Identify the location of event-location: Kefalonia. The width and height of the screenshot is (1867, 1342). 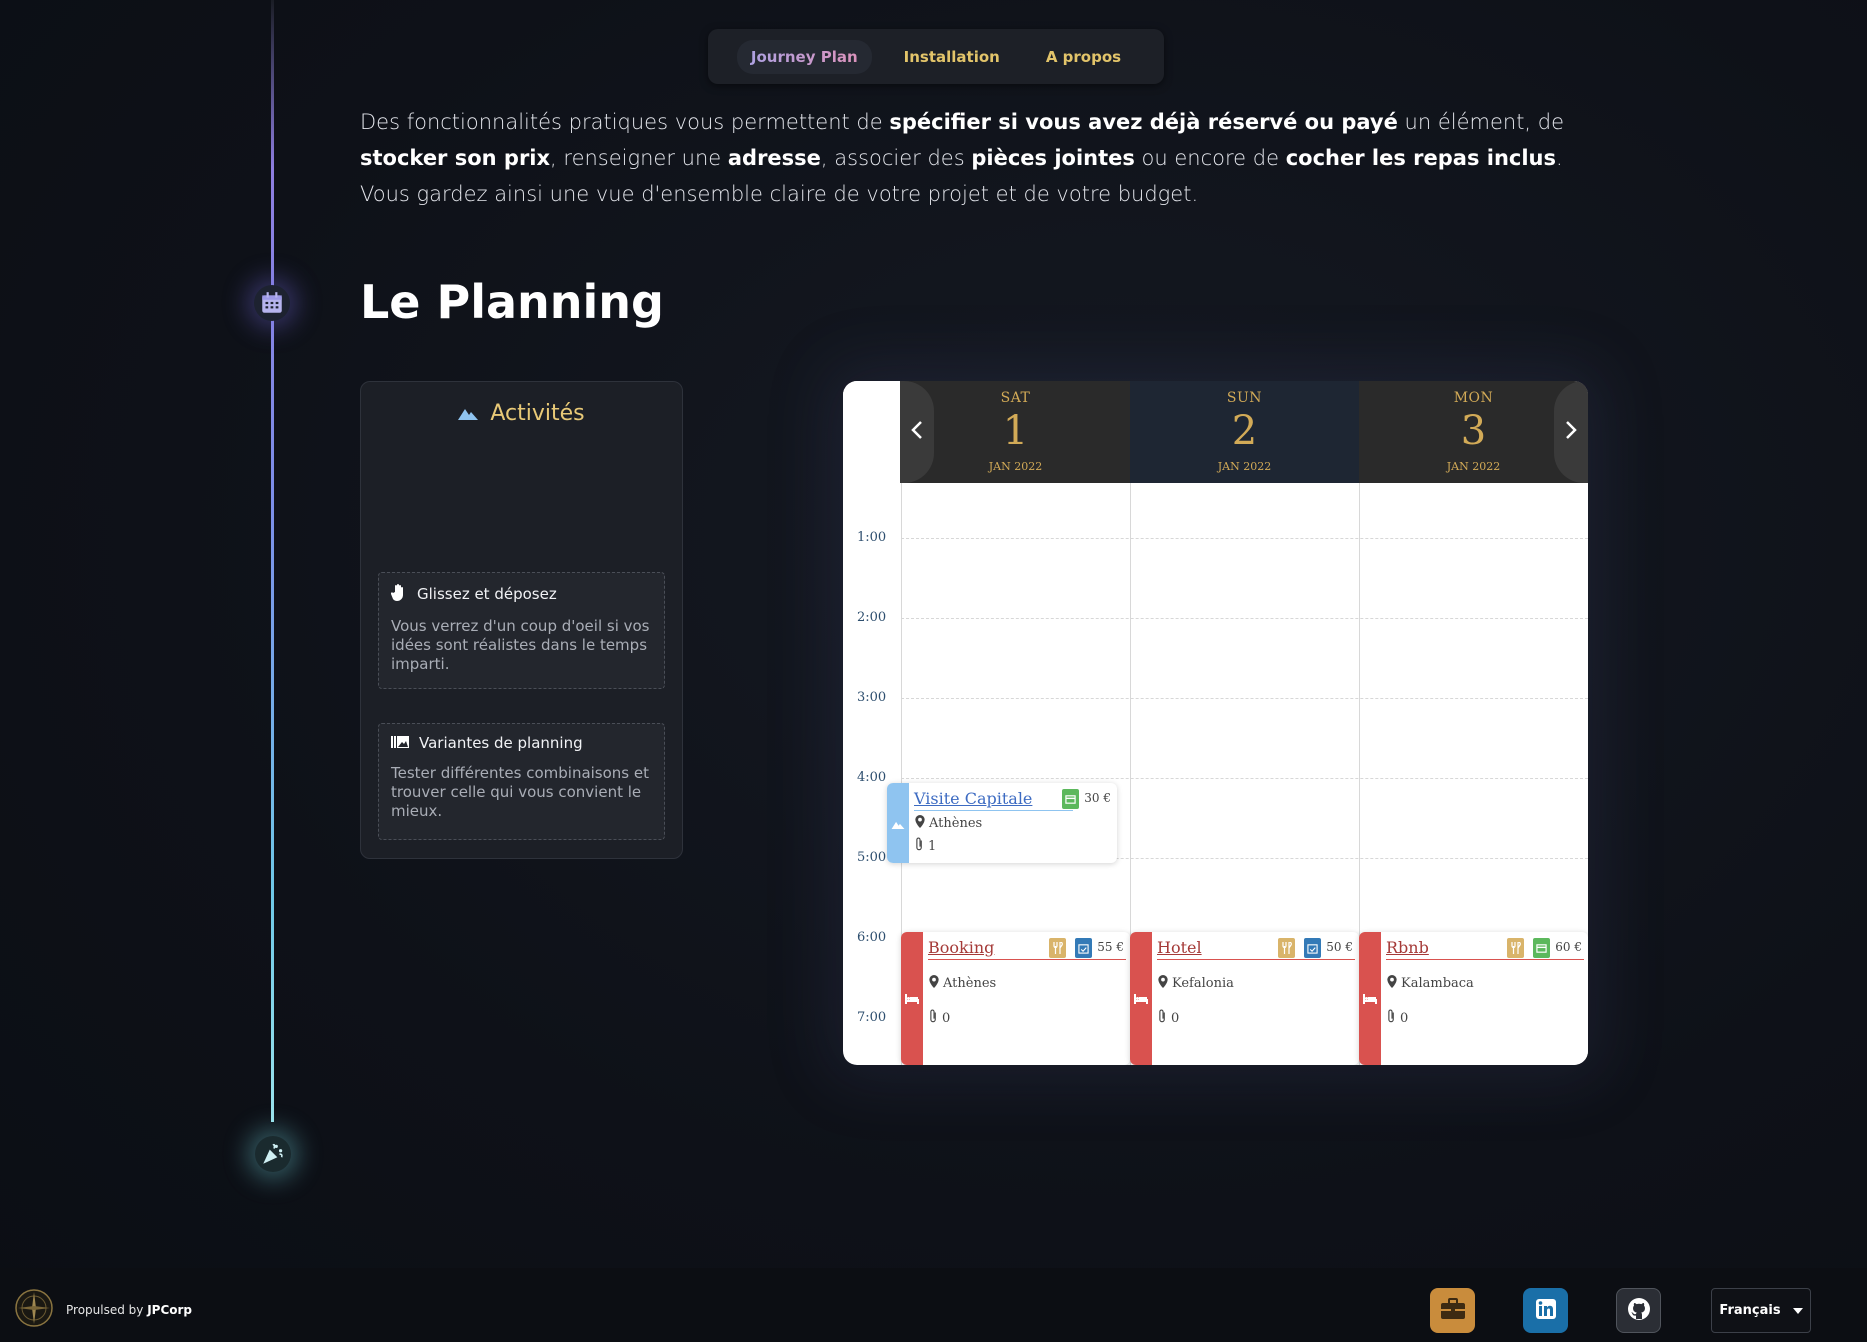
(1196, 983).